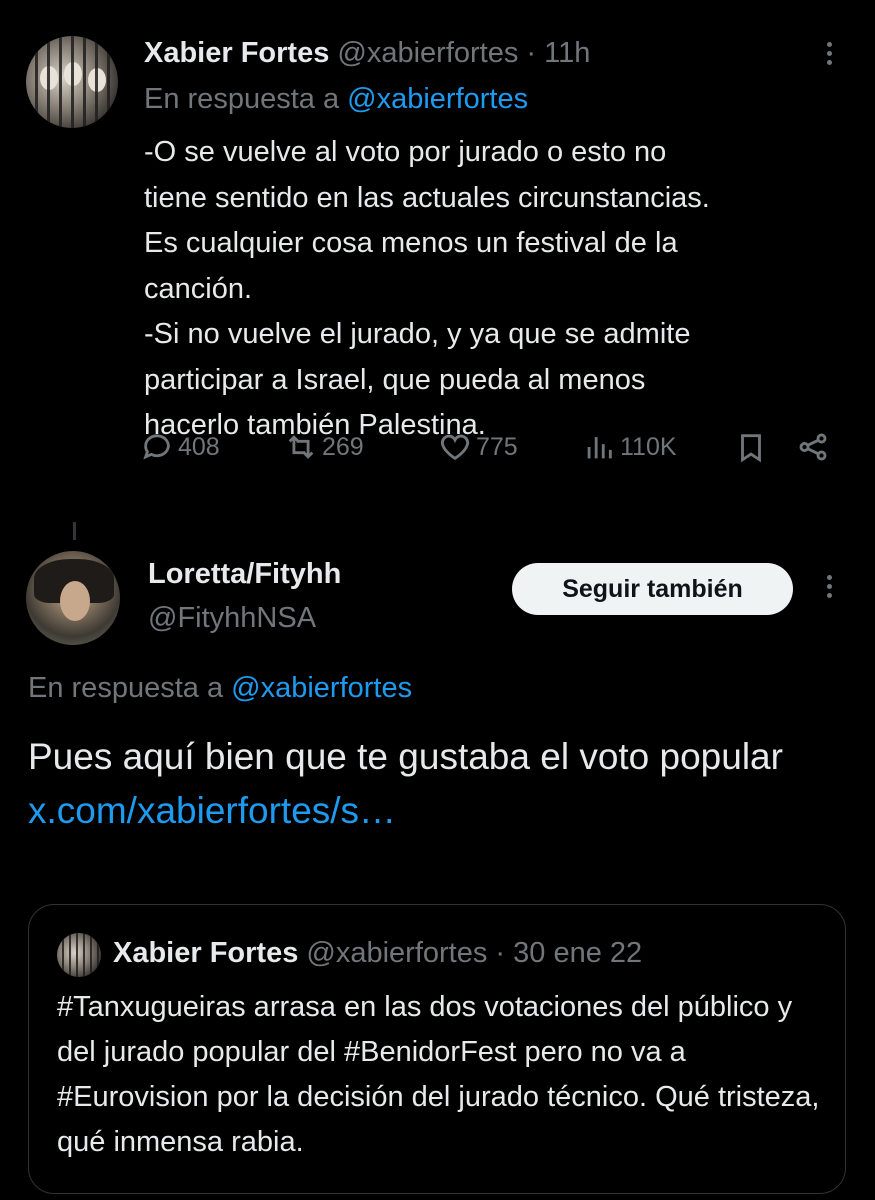  What do you see at coordinates (648, 446) in the screenshot?
I see `views-count: 110K` at bounding box center [648, 446].